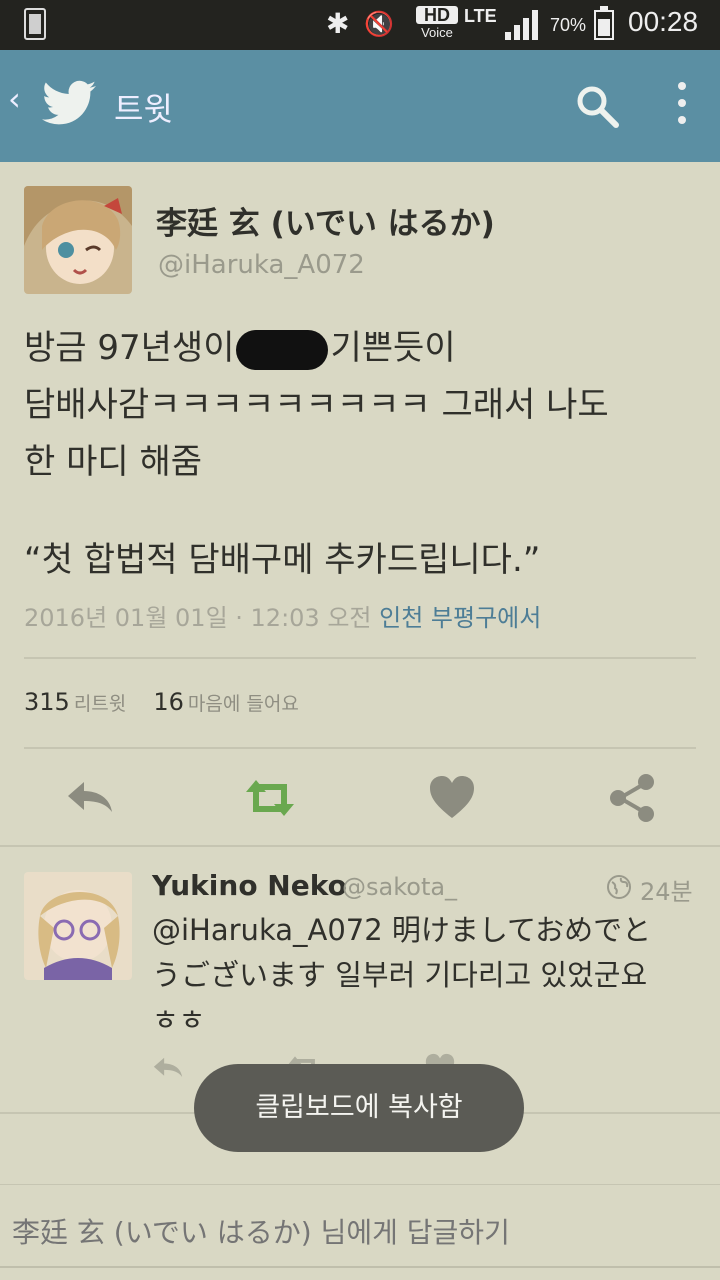  I want to click on input-underline, so click(360, 1267).